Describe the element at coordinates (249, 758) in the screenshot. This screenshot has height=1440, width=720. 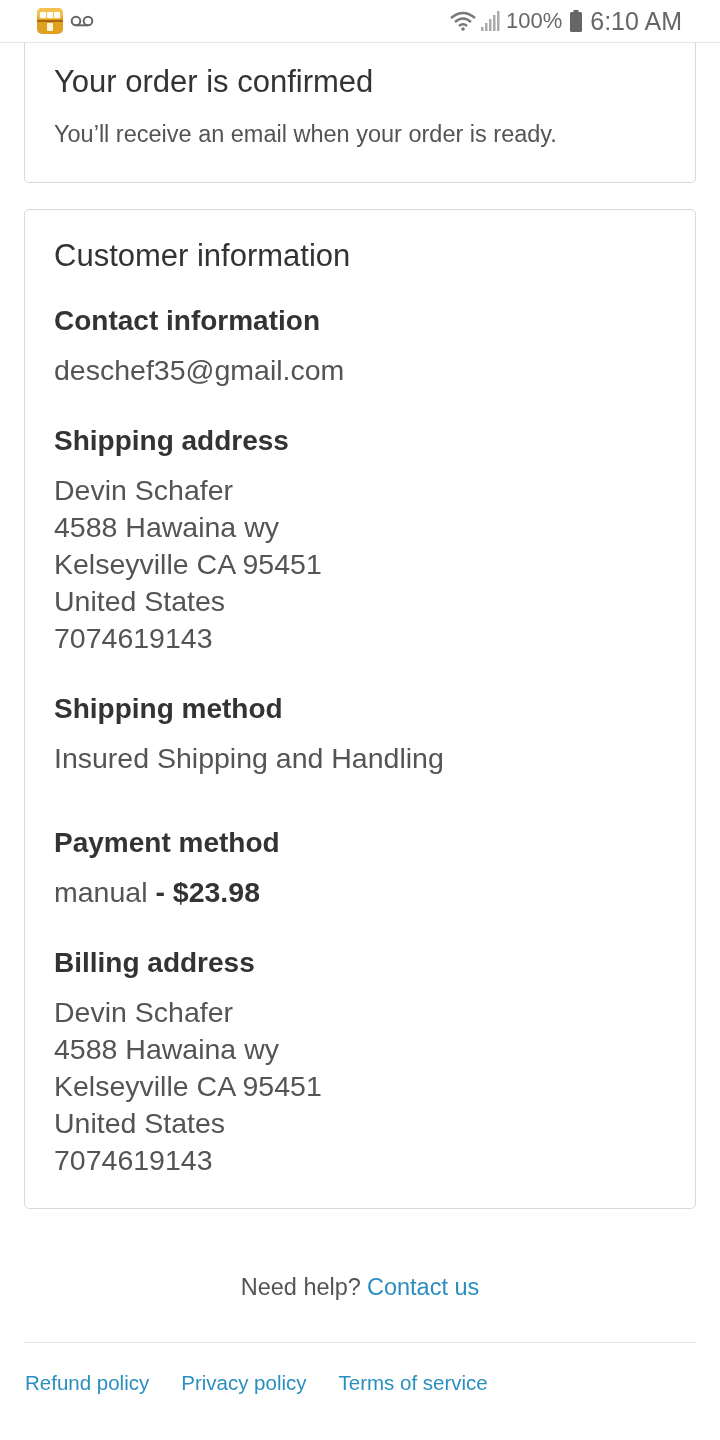
I see `detail-line: Insured Shipping and Handling` at that location.